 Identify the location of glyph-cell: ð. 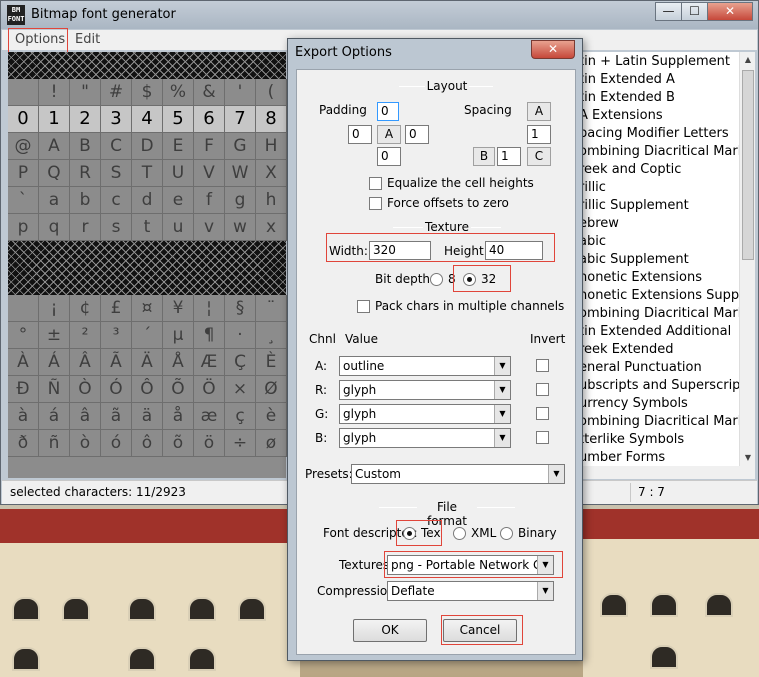
(23, 443).